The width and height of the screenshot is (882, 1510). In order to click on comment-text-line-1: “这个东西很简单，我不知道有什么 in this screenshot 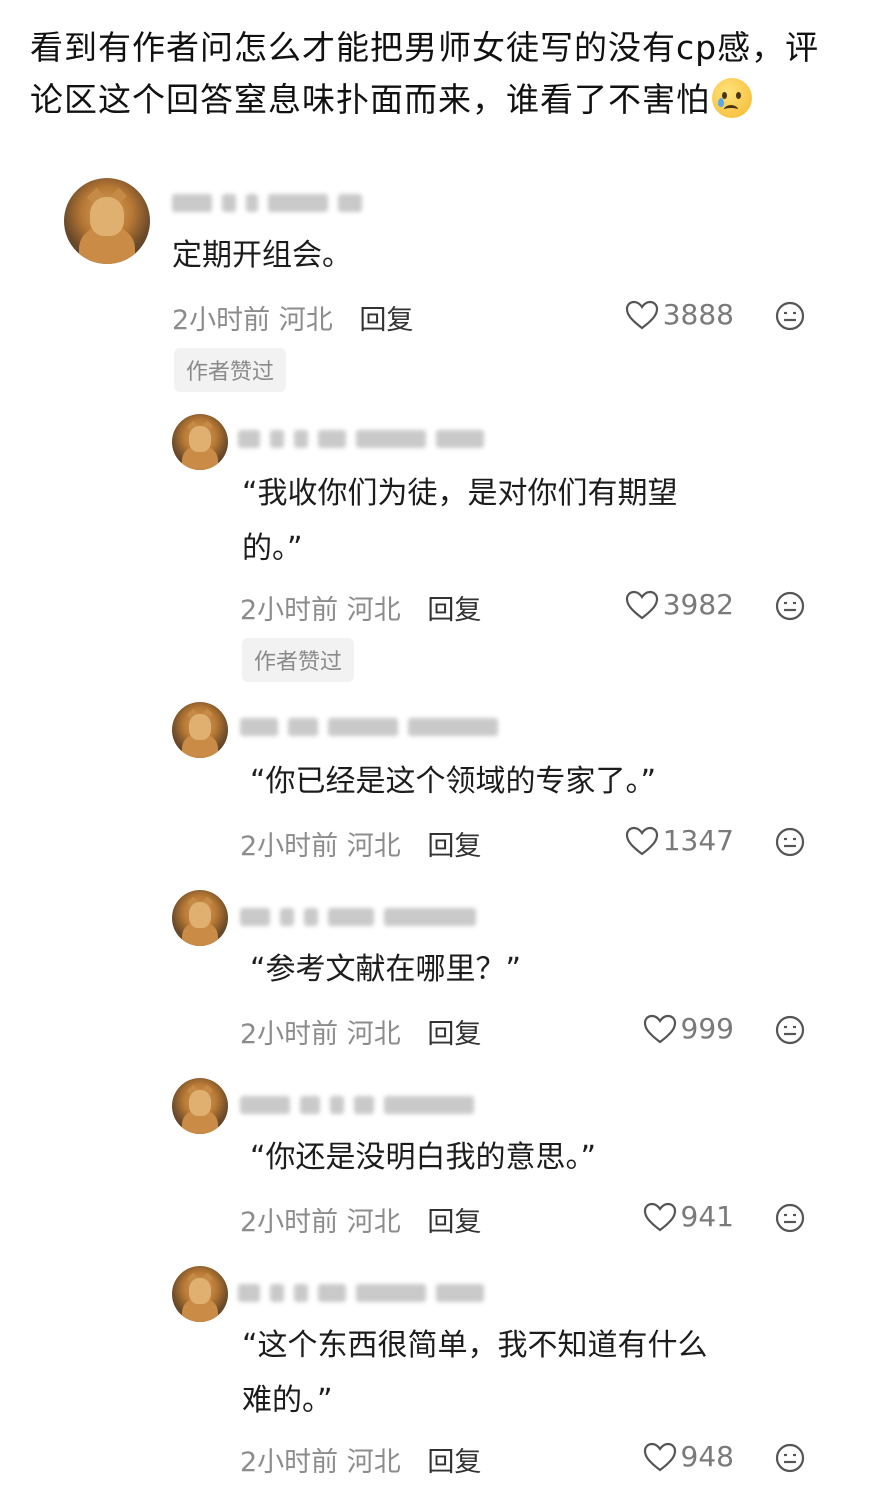, I will do `click(475, 1345)`.